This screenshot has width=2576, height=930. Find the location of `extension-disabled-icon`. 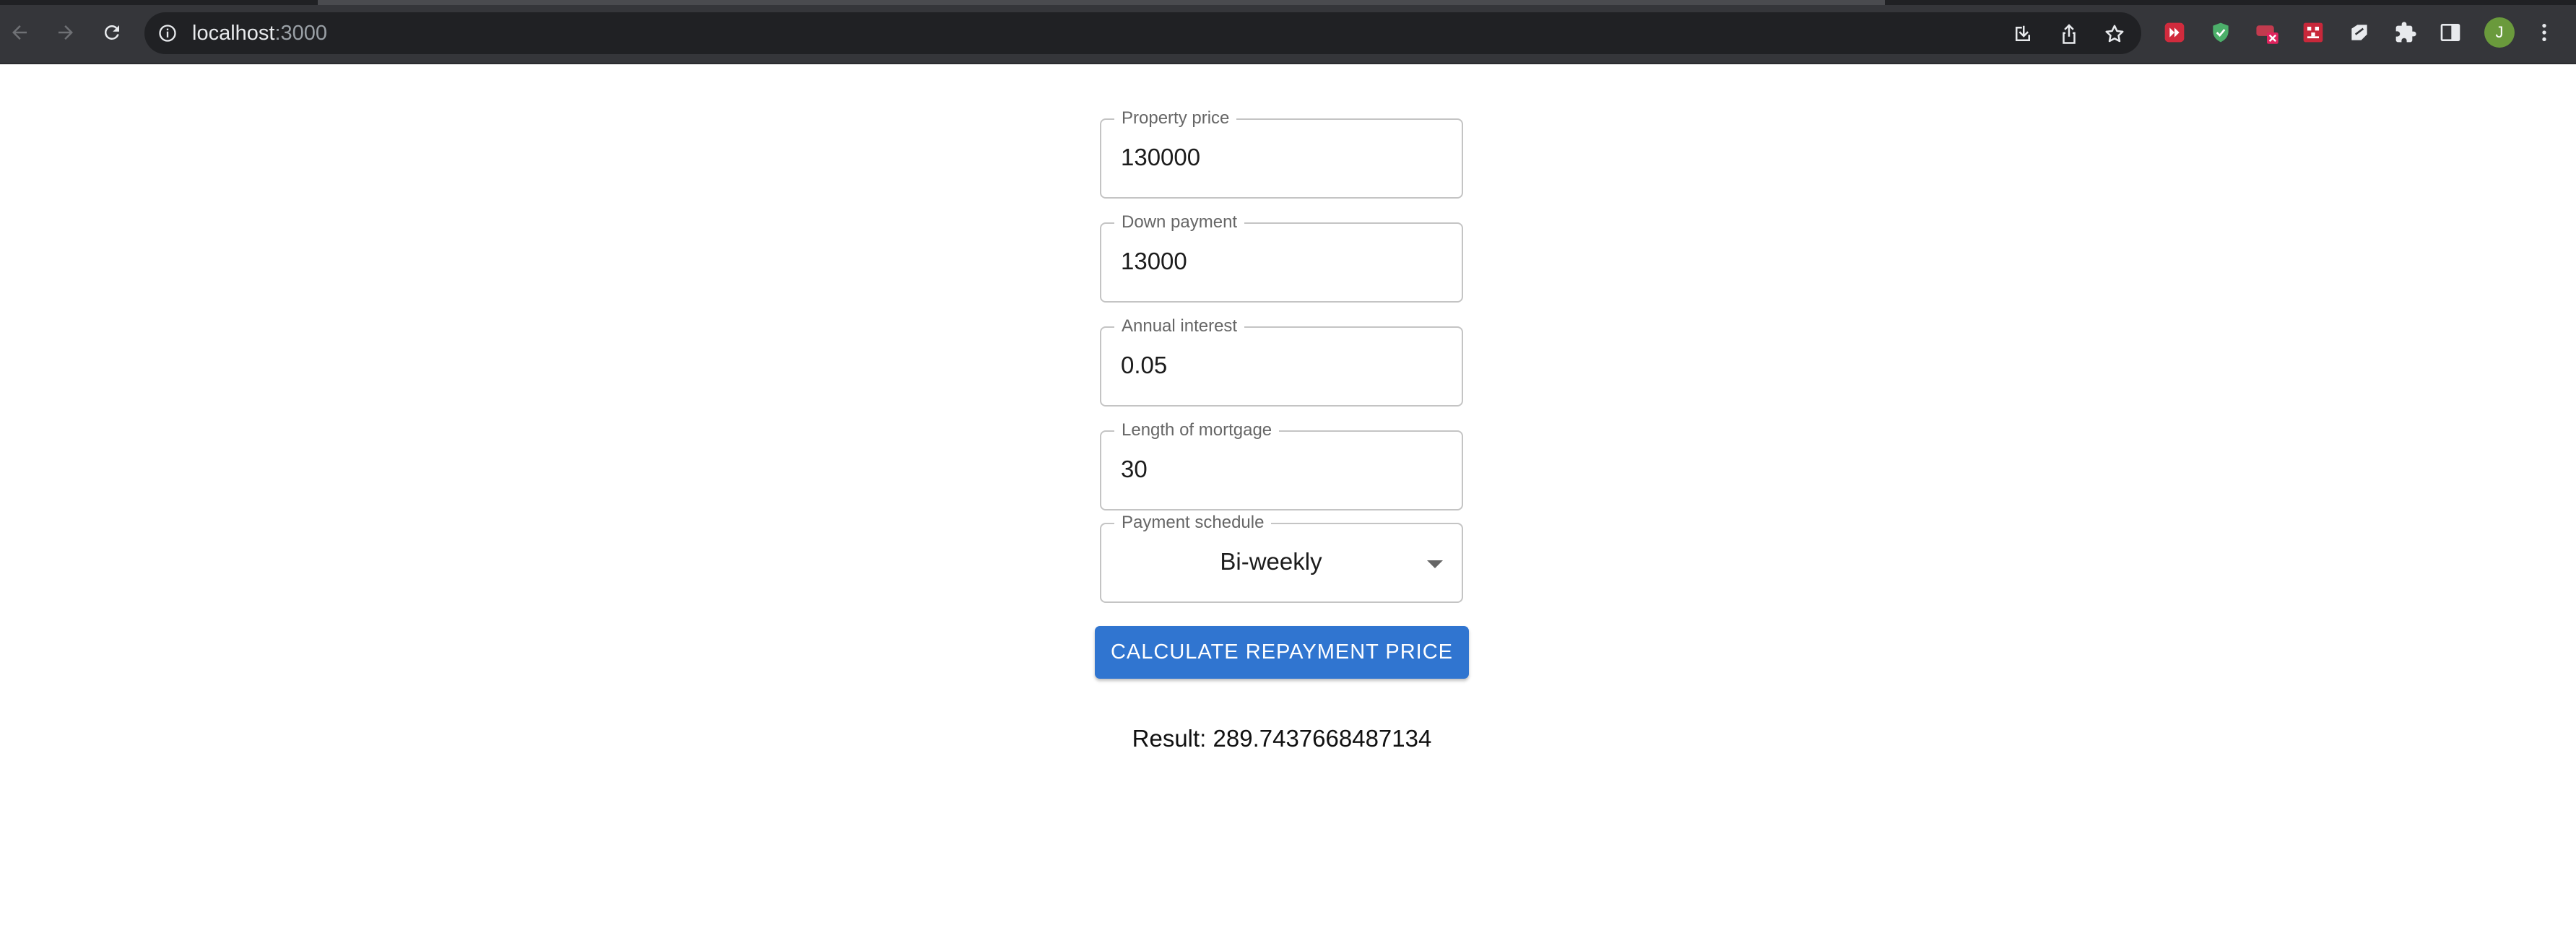

extension-disabled-icon is located at coordinates (2267, 32).